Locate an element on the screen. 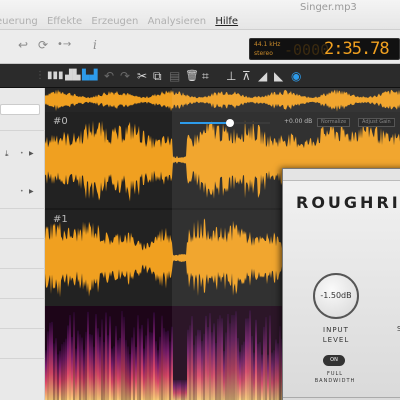  menu-item-effekte: Effekte is located at coordinates (64, 21).